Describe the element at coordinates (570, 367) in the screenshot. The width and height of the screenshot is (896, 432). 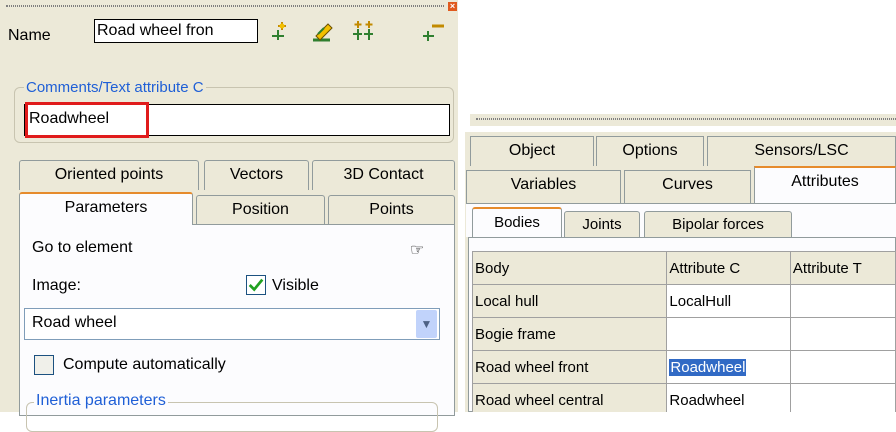
I see `grid-row-header: Road wheel front` at that location.